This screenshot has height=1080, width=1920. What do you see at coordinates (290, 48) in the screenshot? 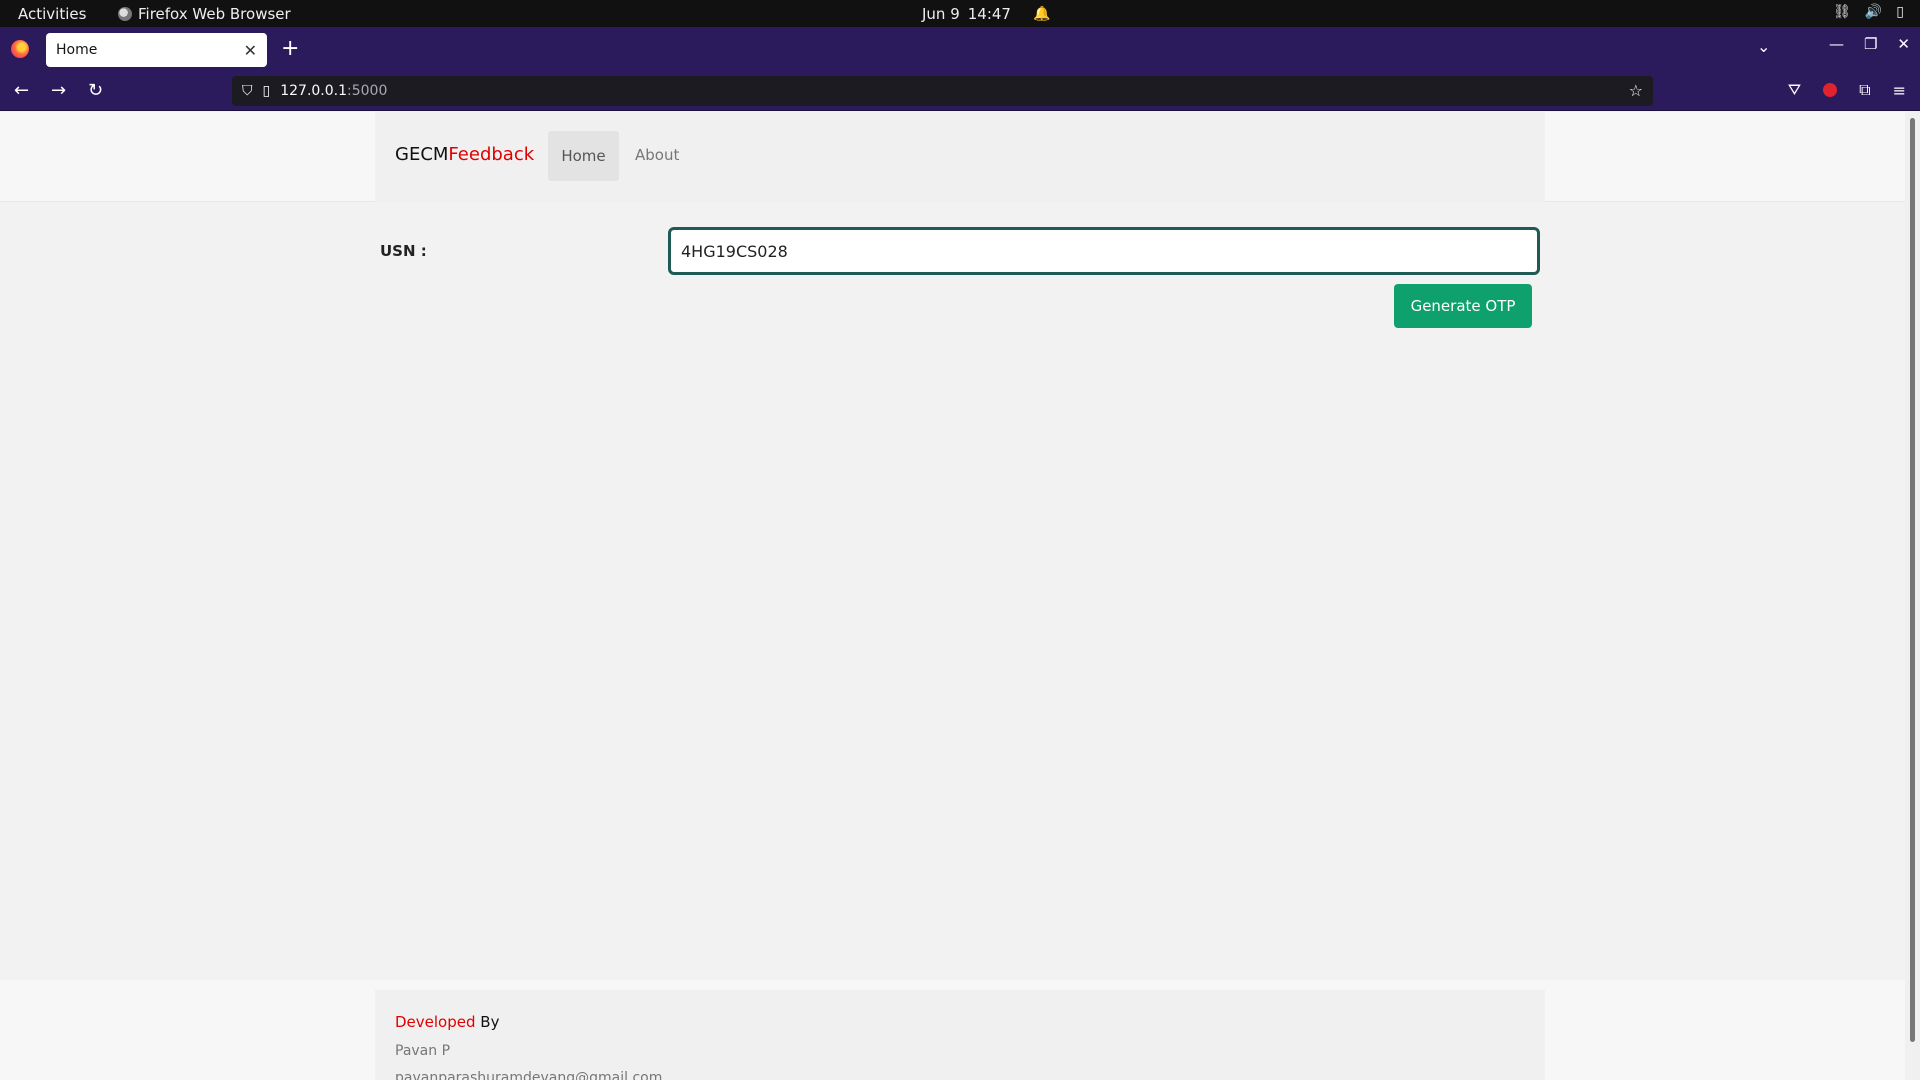
I see `new-tab-button: +` at bounding box center [290, 48].